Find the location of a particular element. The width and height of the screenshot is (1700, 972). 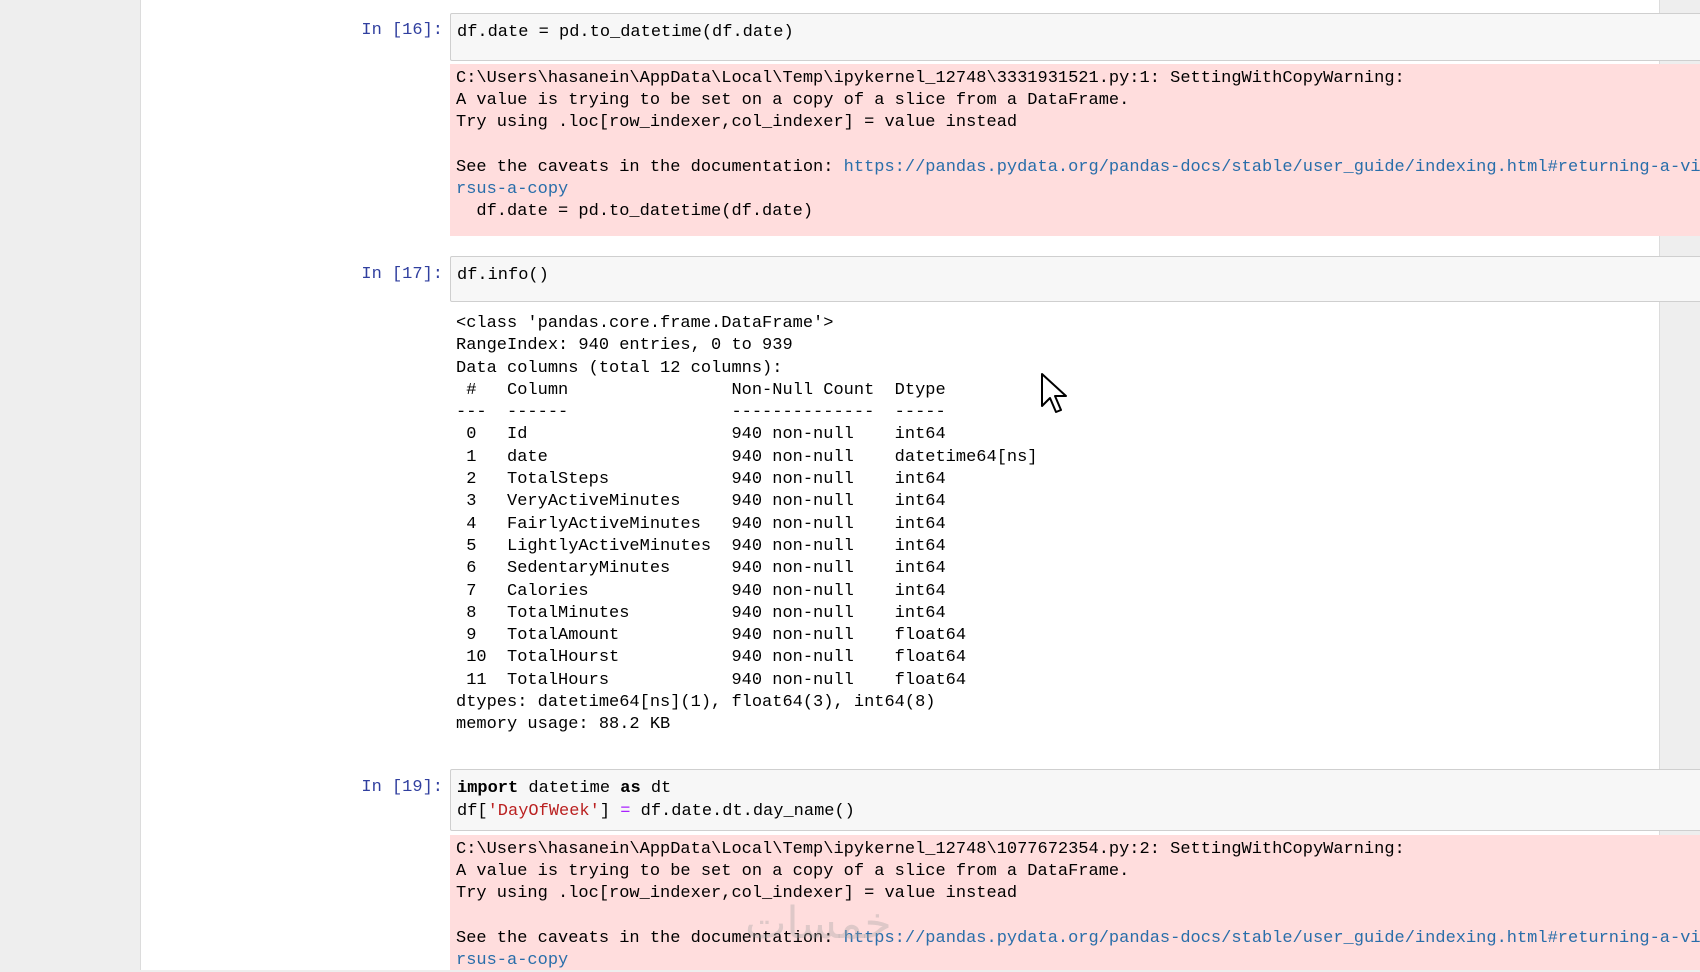

cell-prompt-19: In [19]: is located at coordinates (402, 787).